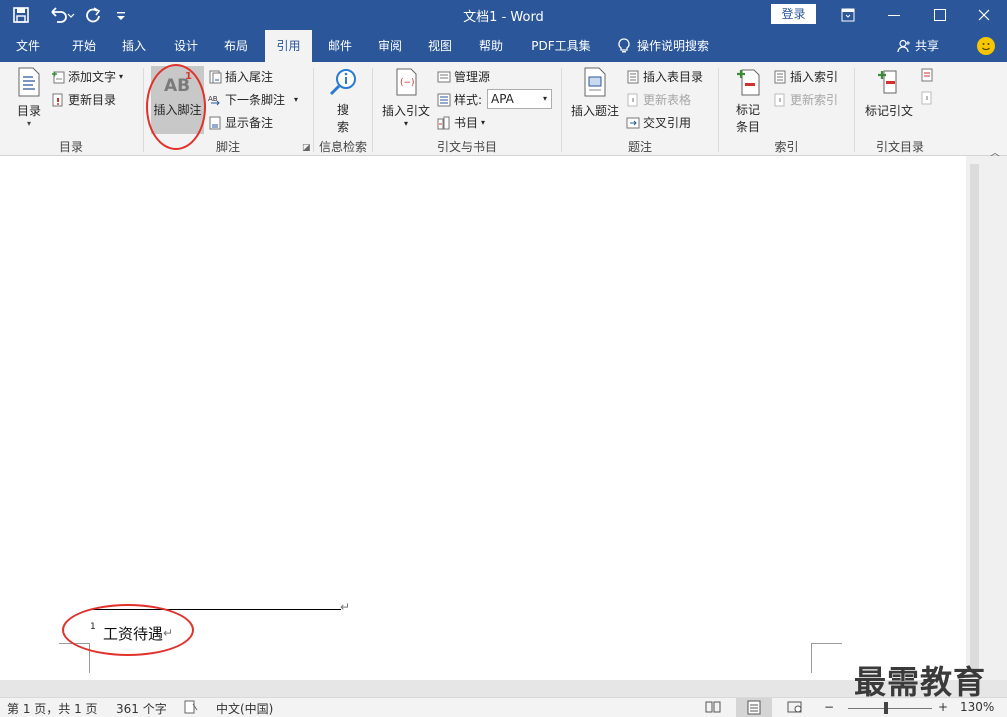 This screenshot has width=1007, height=717. I want to click on share-button: 共享, so click(918, 46).